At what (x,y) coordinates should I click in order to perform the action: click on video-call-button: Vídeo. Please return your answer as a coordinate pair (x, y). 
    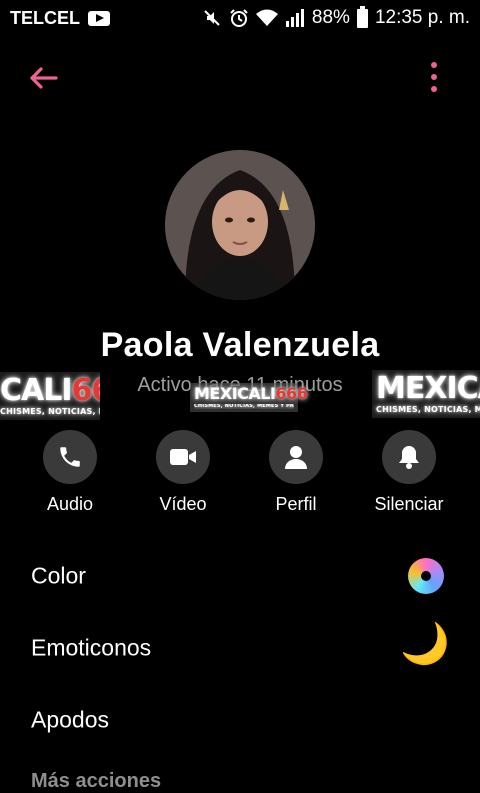
    Looking at the image, I should click on (183, 472).